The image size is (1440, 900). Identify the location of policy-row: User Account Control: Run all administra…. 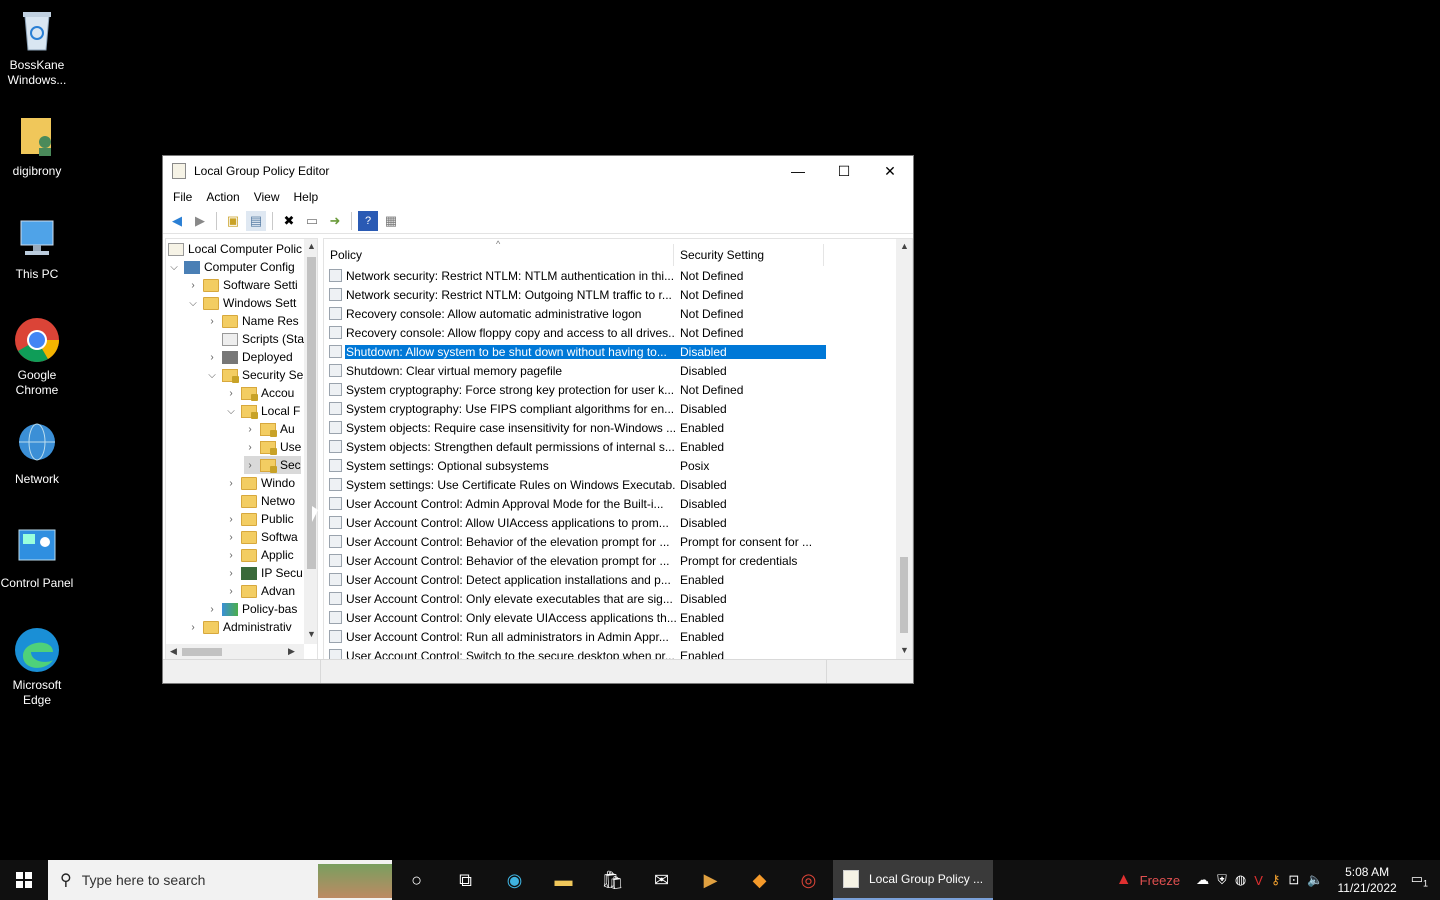
(611, 636).